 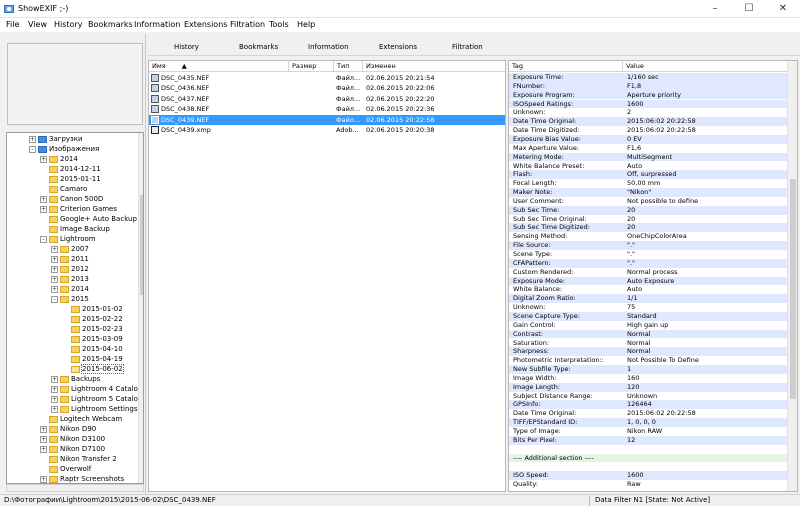 I want to click on exif-row: Scene Capture Type: Standard, so click(x=648, y=316).